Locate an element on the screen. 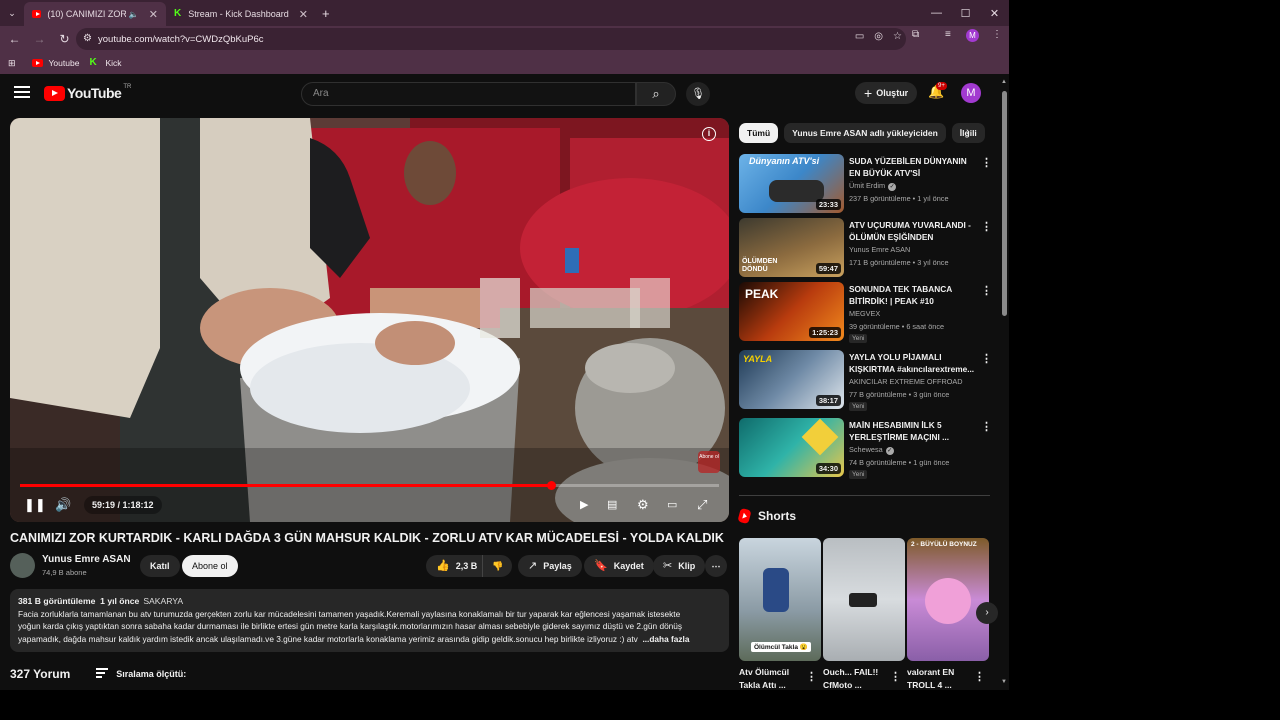  bookmark-youtube: Youtube is located at coordinates (55, 63).